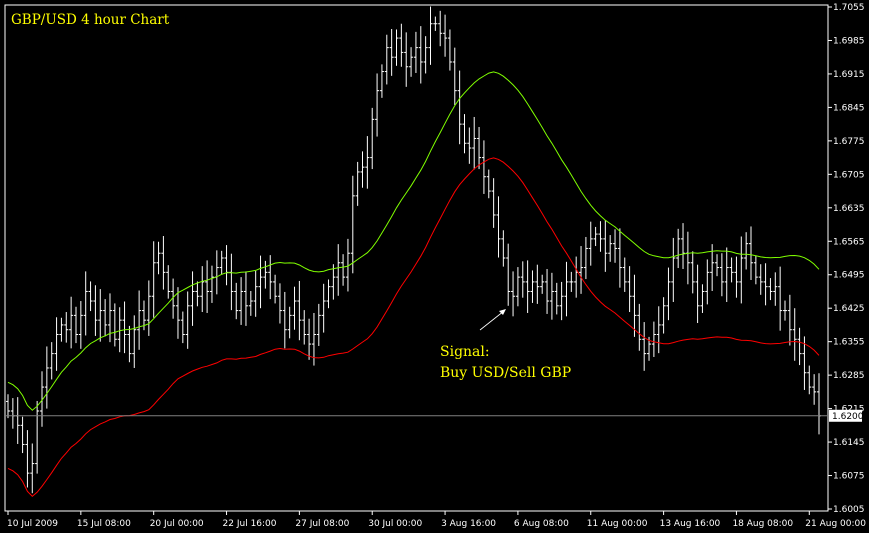  I want to click on x-tick-label: 20 Jul 00:00, so click(177, 524).